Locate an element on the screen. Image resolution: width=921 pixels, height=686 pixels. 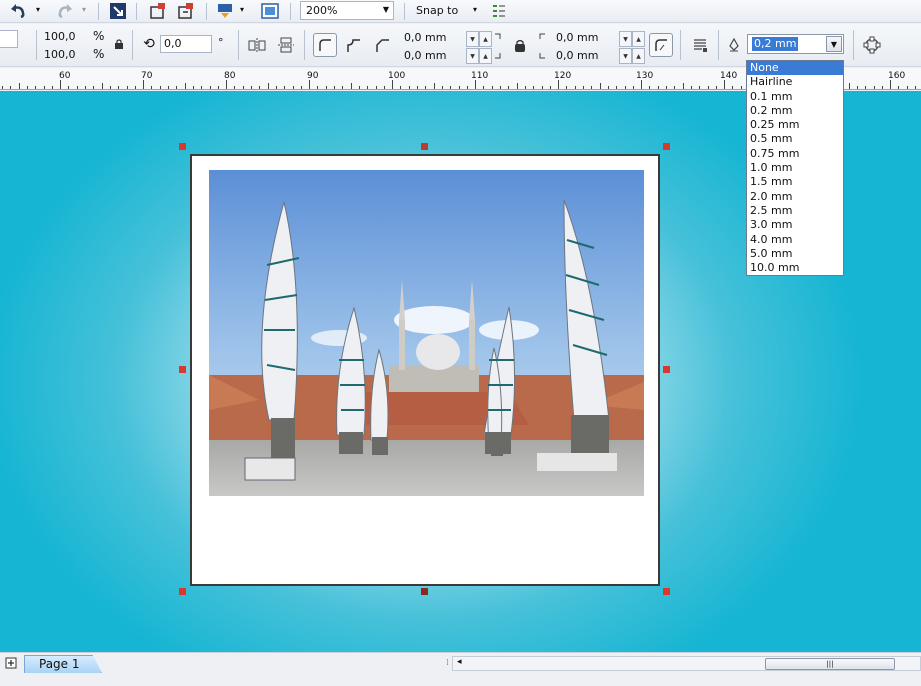
wrap-text-icon is located at coordinates (700, 45).